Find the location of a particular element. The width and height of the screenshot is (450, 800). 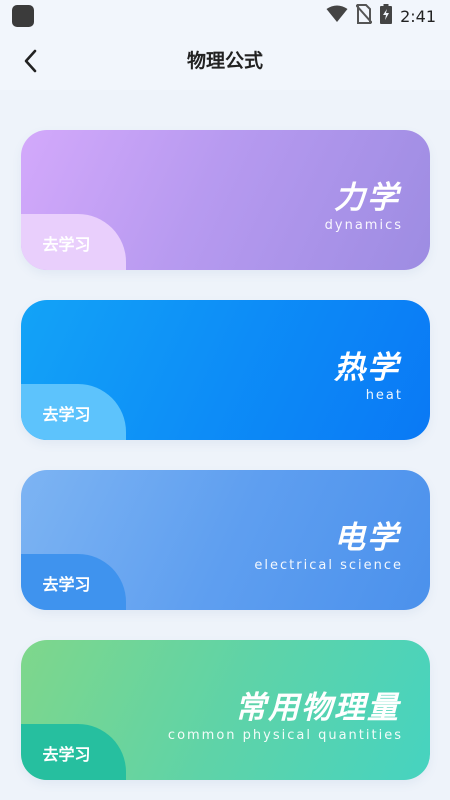

no-sim-icon is located at coordinates (364, 16).